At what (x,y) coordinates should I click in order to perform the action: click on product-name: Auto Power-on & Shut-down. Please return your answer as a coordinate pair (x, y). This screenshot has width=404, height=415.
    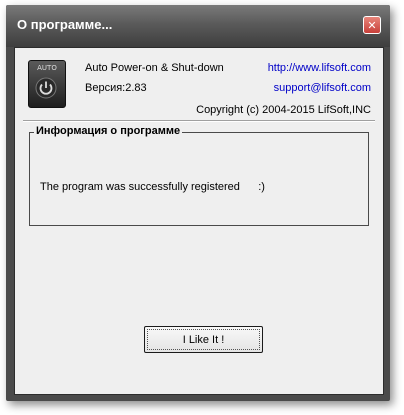
    Looking at the image, I should click on (154, 68).